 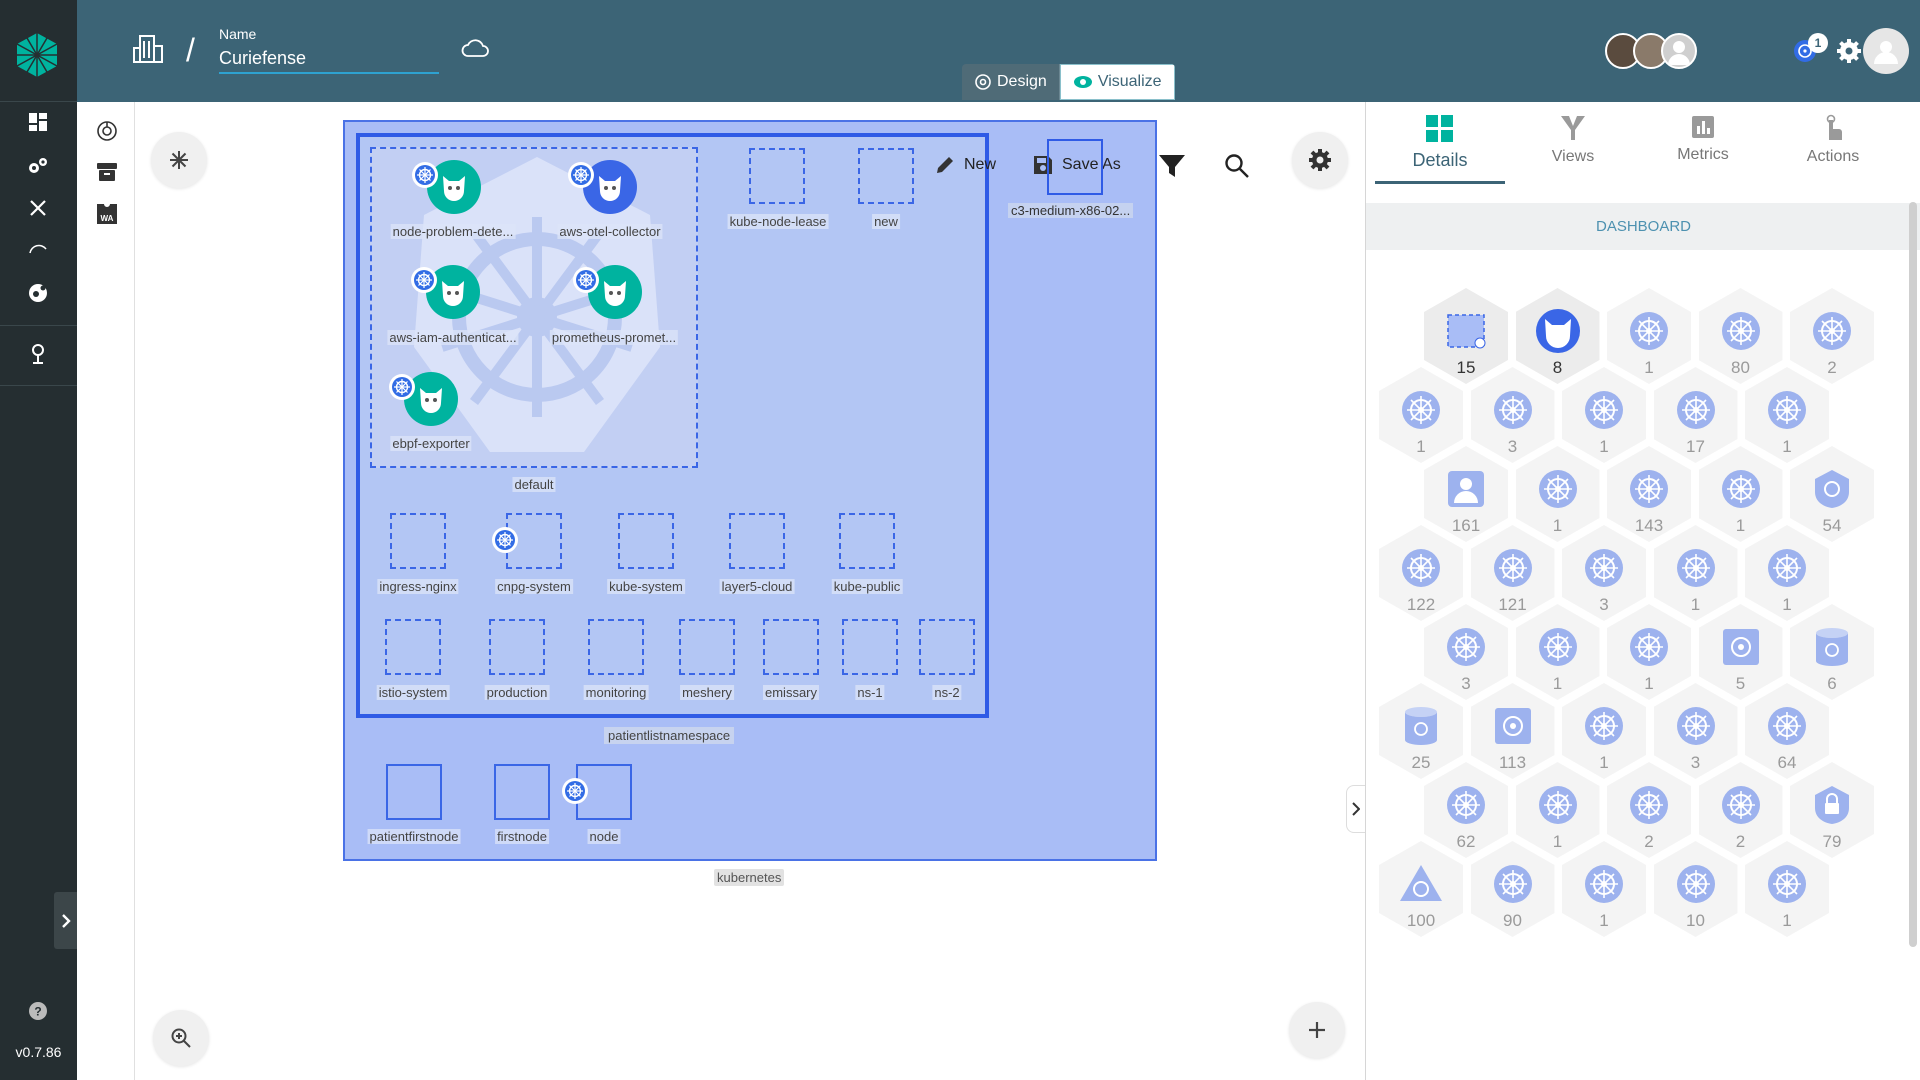 What do you see at coordinates (965, 165) in the screenshot?
I see `new-design-button: New` at bounding box center [965, 165].